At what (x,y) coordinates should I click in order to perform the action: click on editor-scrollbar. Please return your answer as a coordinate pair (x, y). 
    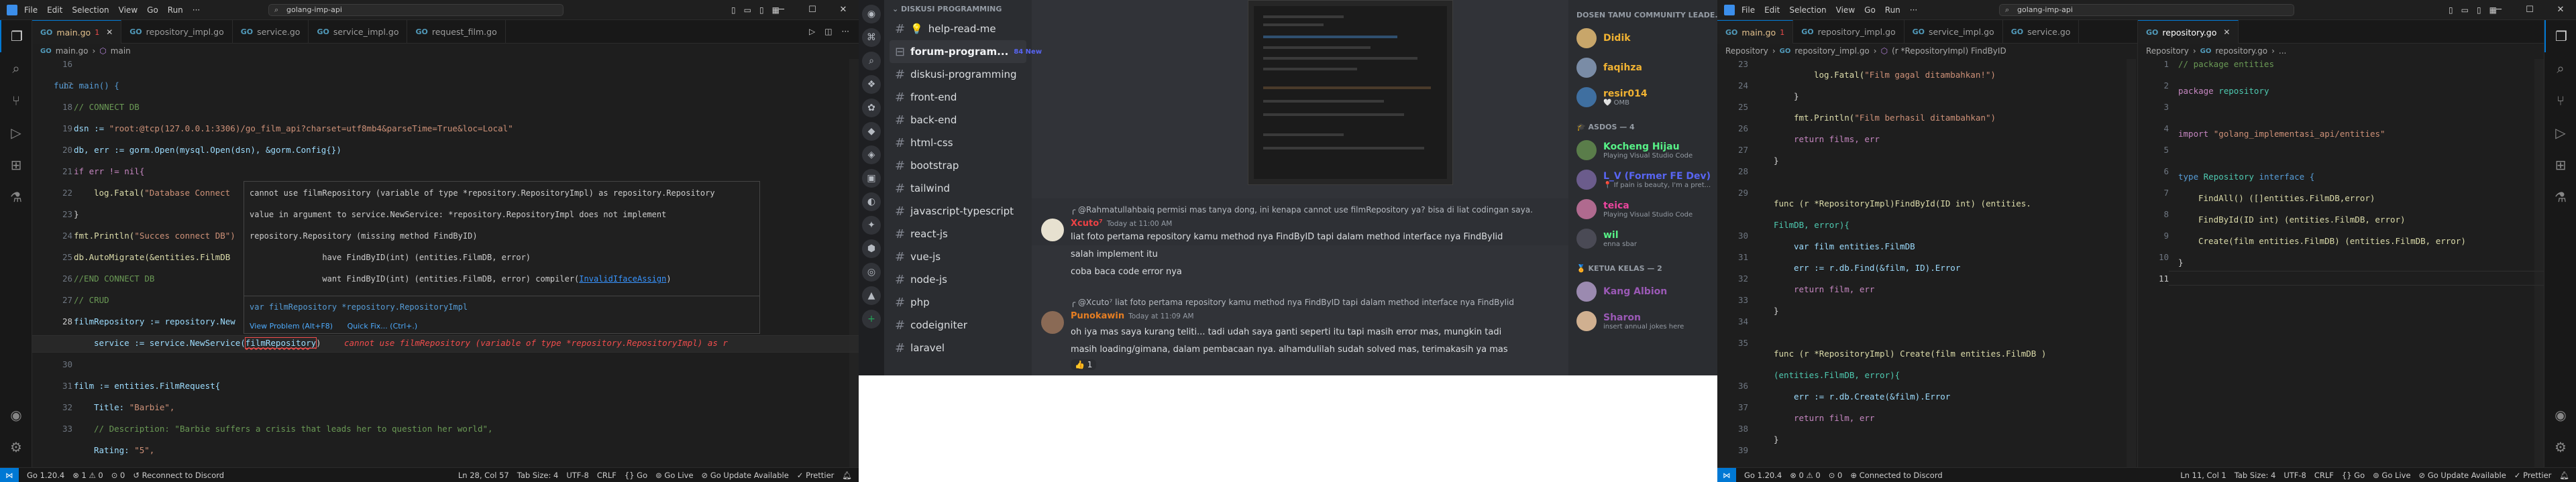
    Looking at the image, I should click on (854, 263).